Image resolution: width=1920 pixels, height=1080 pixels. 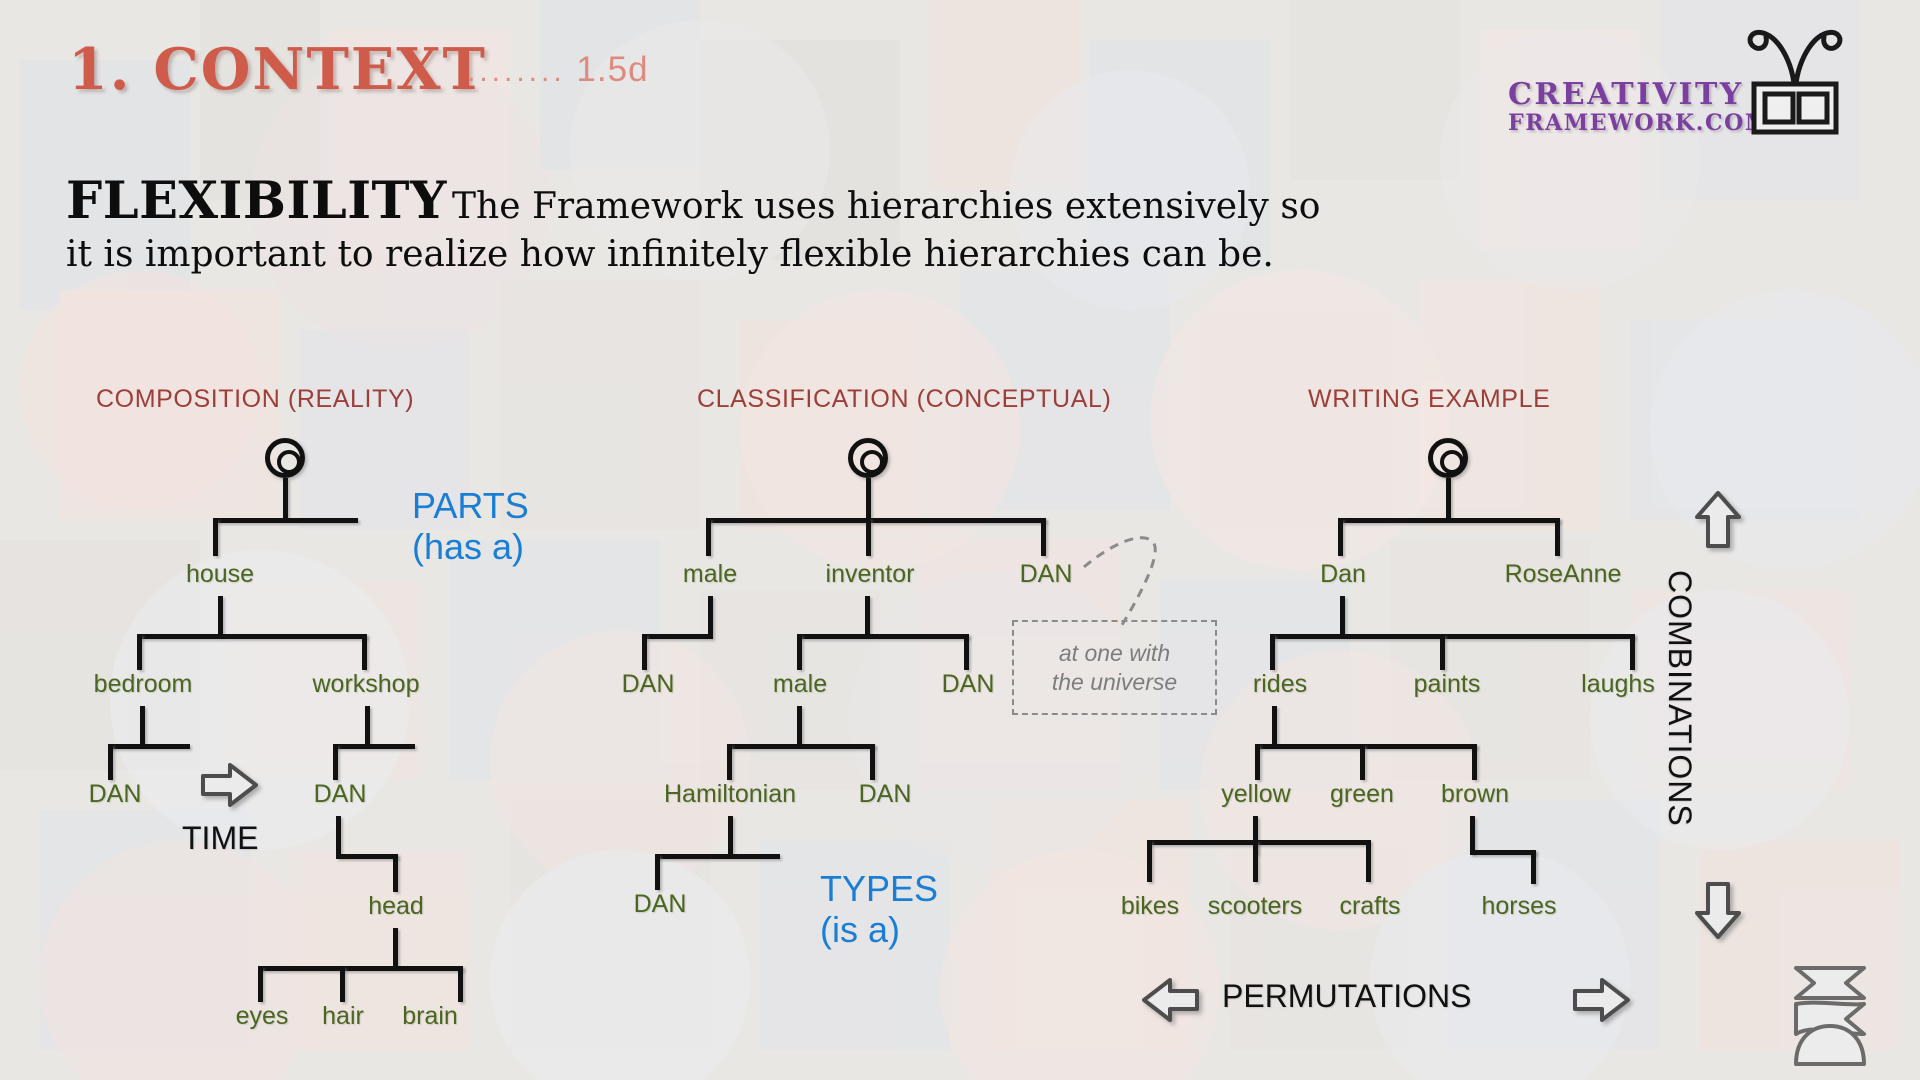 I want to click on tree-node-dan-mid-right: DAN, so click(x=968, y=684).